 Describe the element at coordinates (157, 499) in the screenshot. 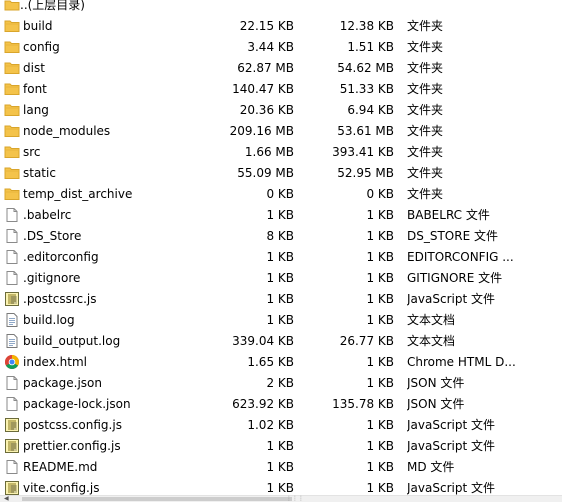

I see `scroll-thumb` at that location.